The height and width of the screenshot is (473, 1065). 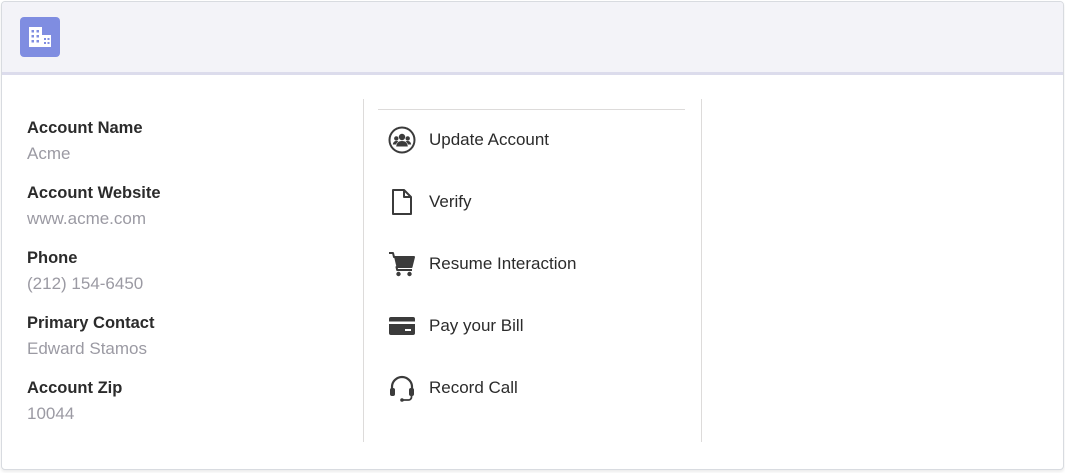 What do you see at coordinates (450, 201) in the screenshot?
I see `action-label: Verify` at bounding box center [450, 201].